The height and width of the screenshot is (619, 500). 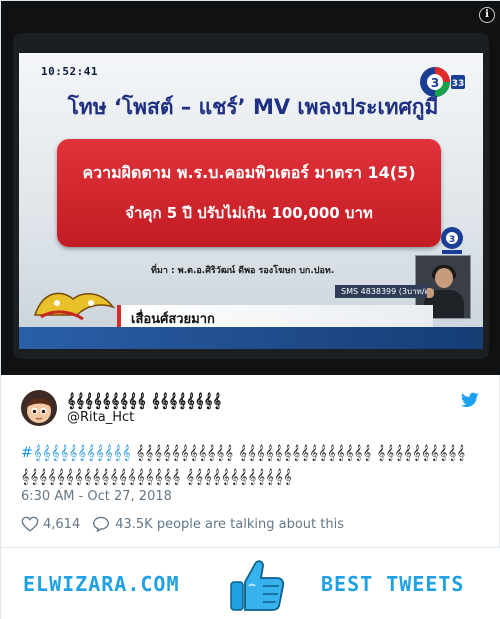 What do you see at coordinates (251, 338) in the screenshot?
I see `tv-bottom-strip` at bounding box center [251, 338].